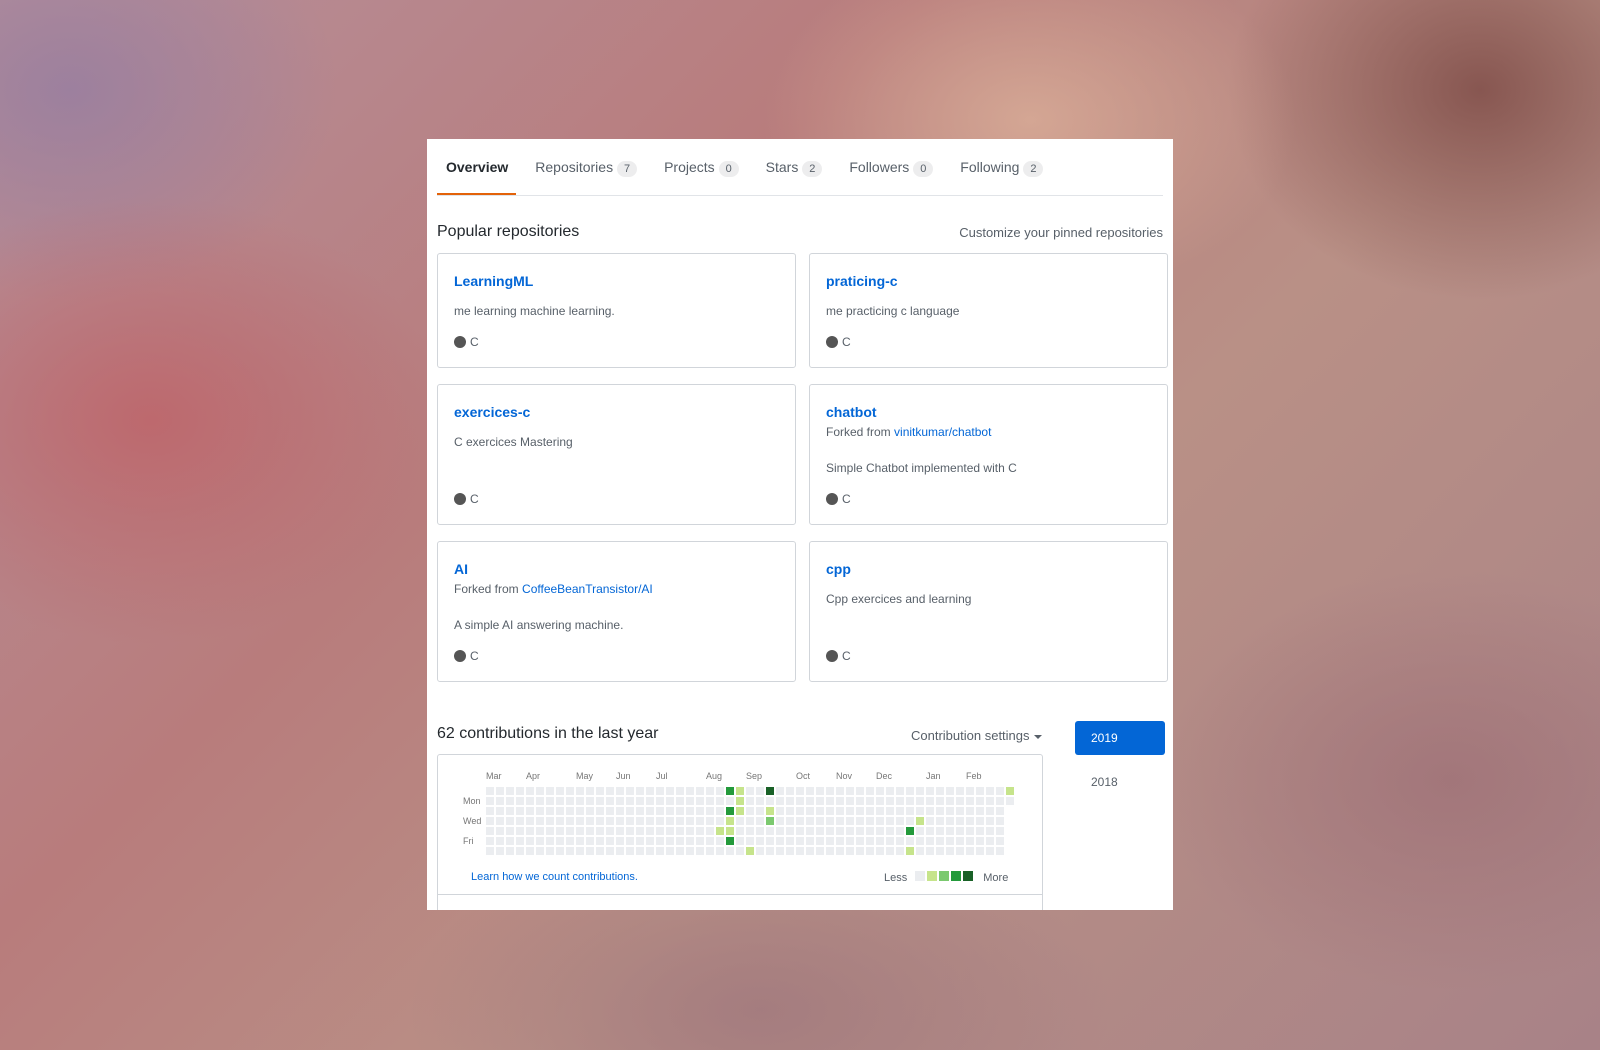 Image resolution: width=1600 pixels, height=1050 pixels. Describe the element at coordinates (838, 569) in the screenshot. I see `repo-name-link: cpp` at that location.